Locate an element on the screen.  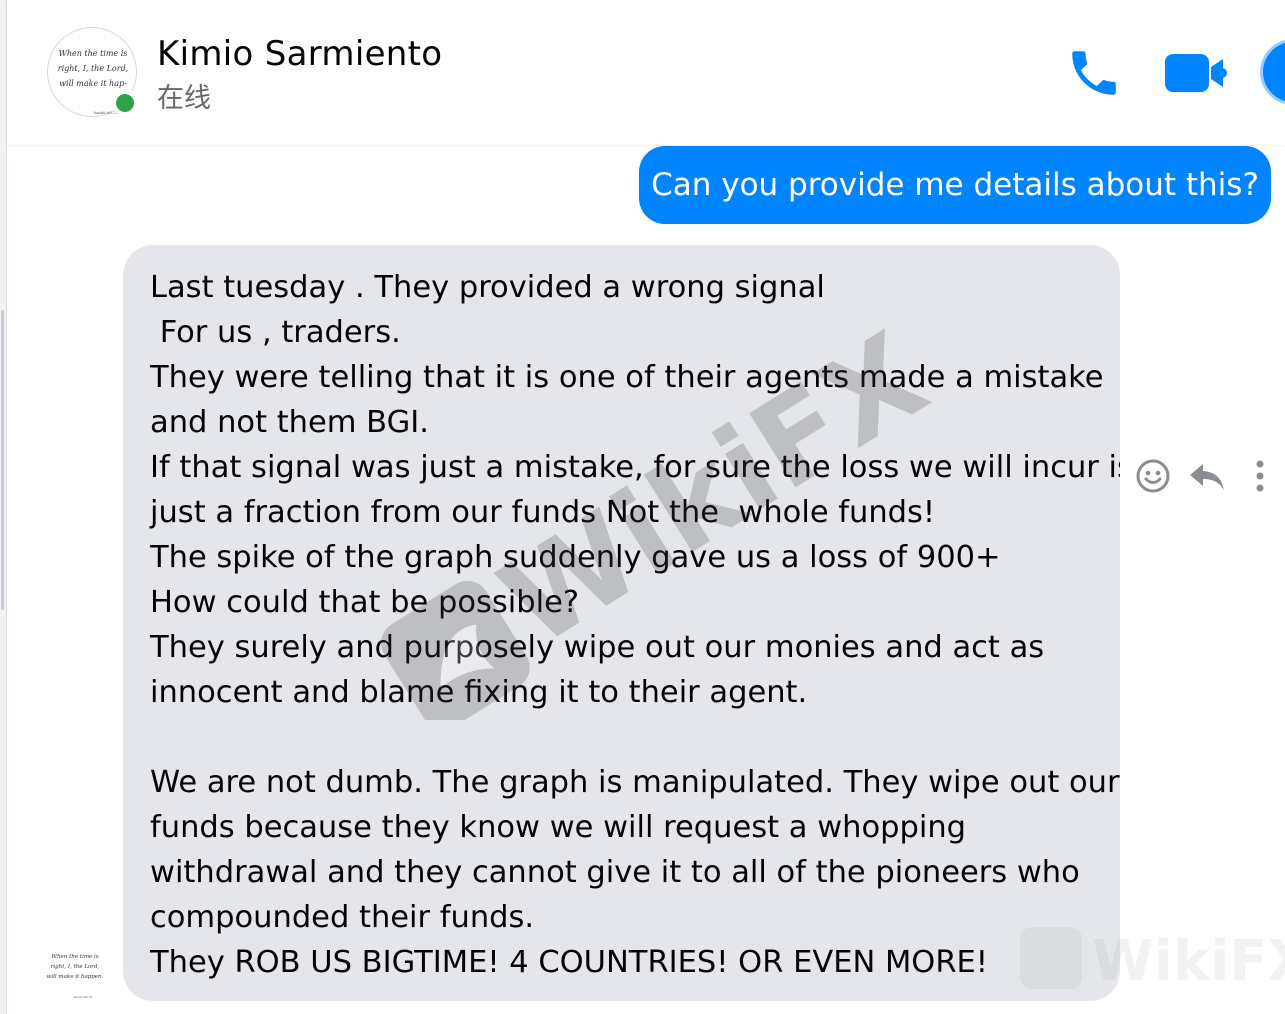
info-icon is located at coordinates (1274, 72).